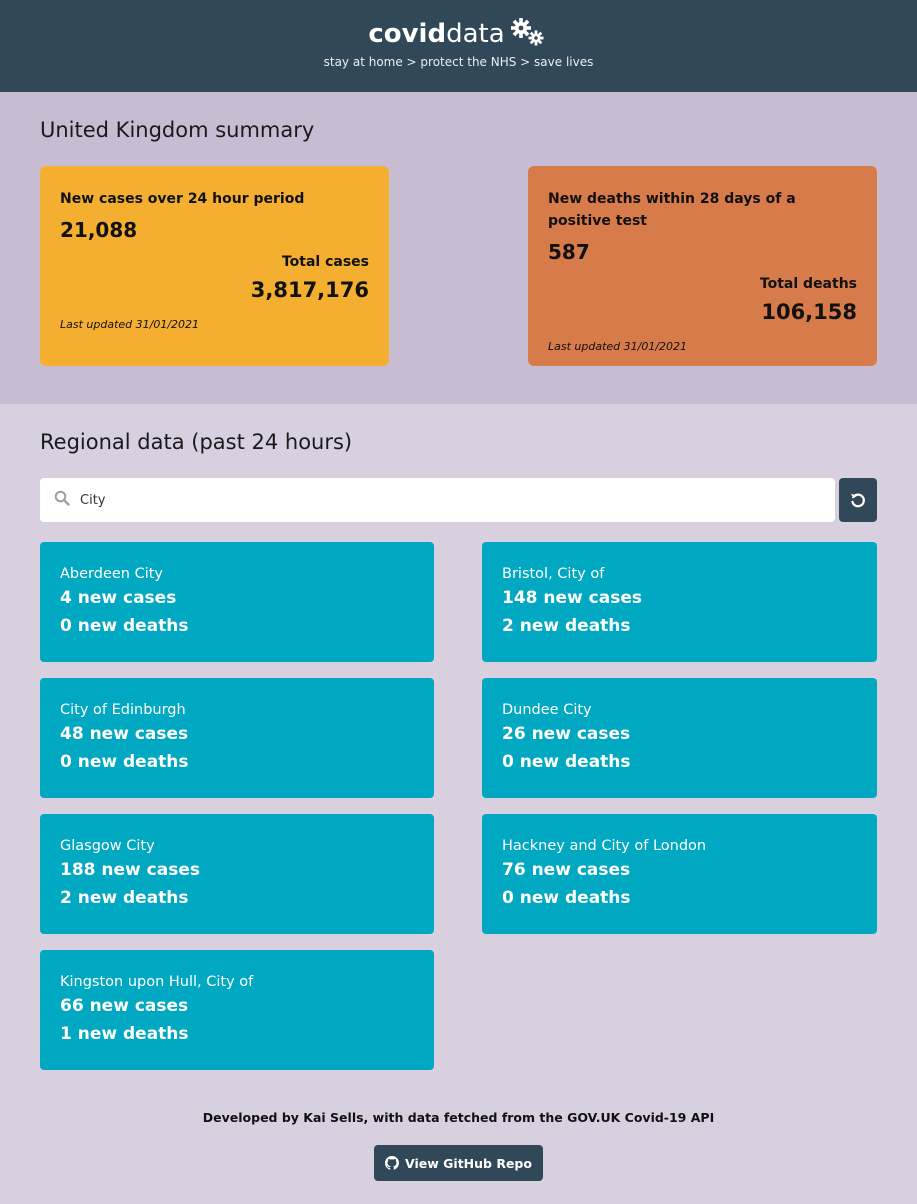 This screenshot has width=917, height=1204. I want to click on footer-text-2: , with data fetched from the, so click(465, 1117).